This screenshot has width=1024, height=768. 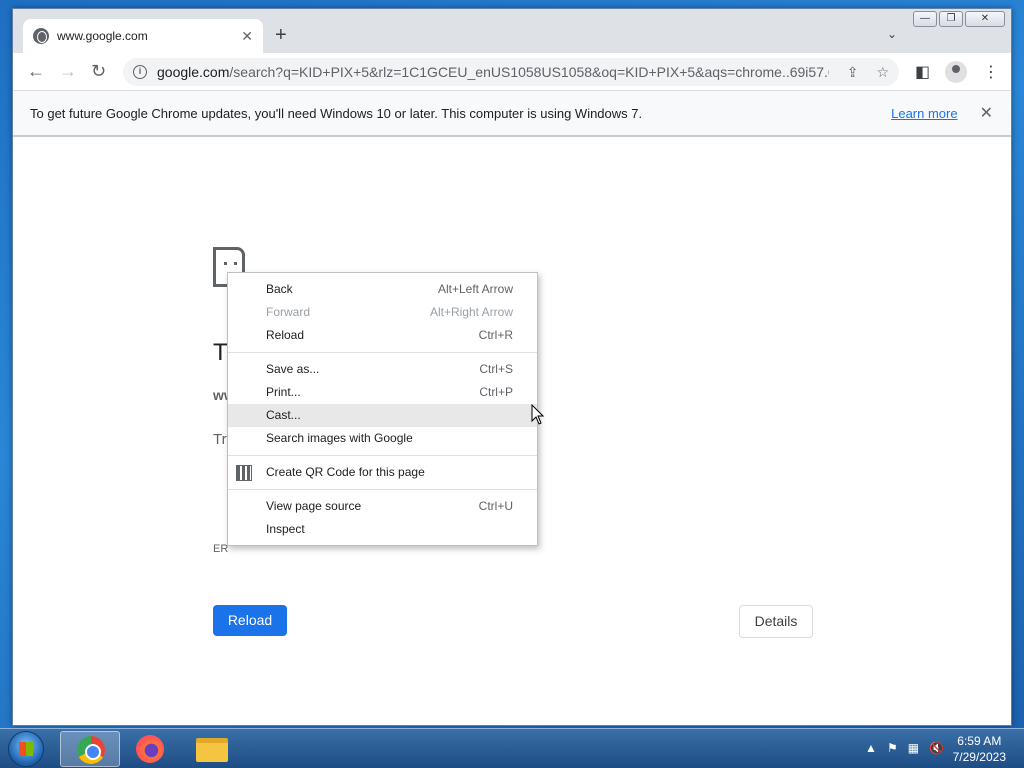 I want to click on menu-label: Inspect, so click(x=285, y=529).